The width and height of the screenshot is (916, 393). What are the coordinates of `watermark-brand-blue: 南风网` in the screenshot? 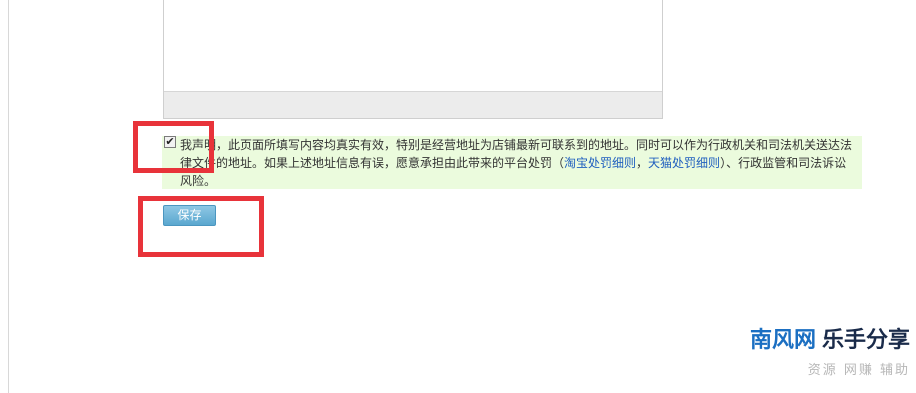 It's located at (782, 340).